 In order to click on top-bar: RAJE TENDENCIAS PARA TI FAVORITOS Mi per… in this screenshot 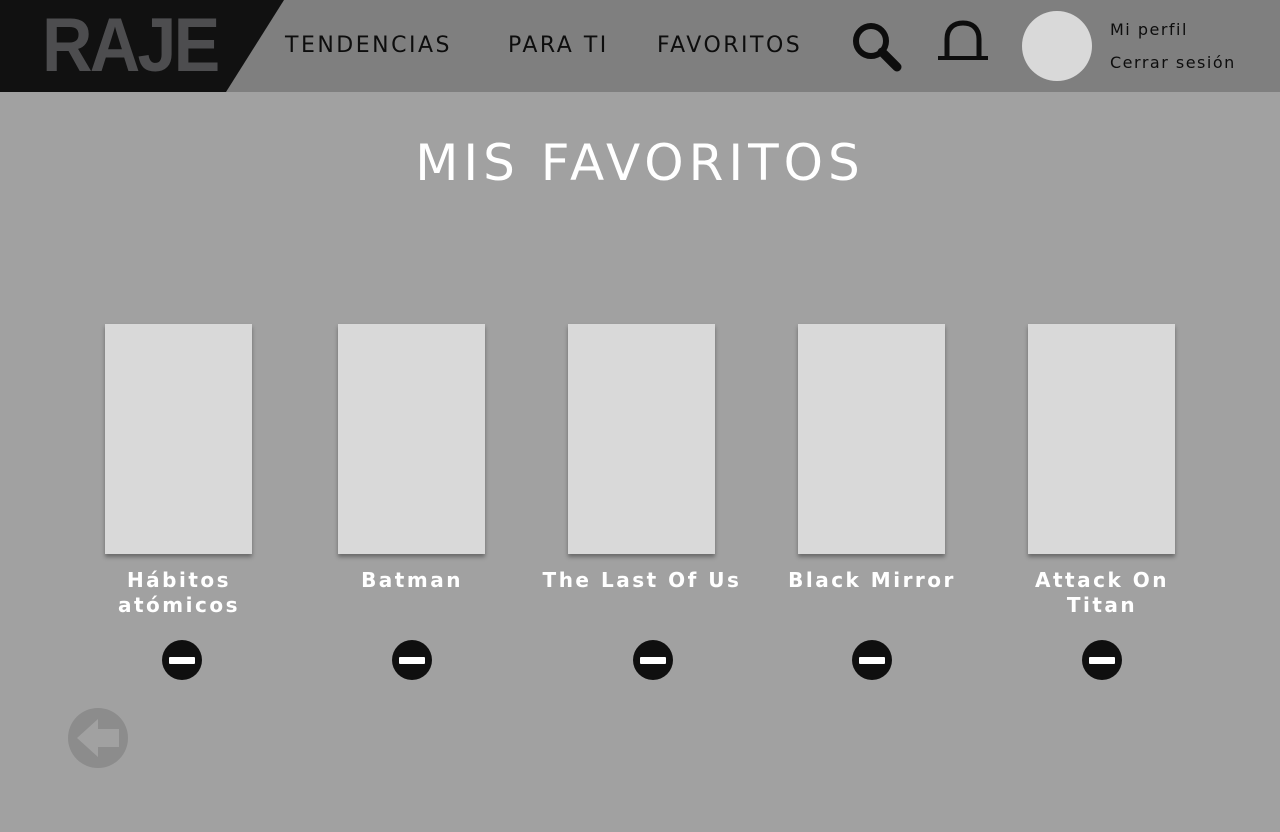, I will do `click(640, 46)`.